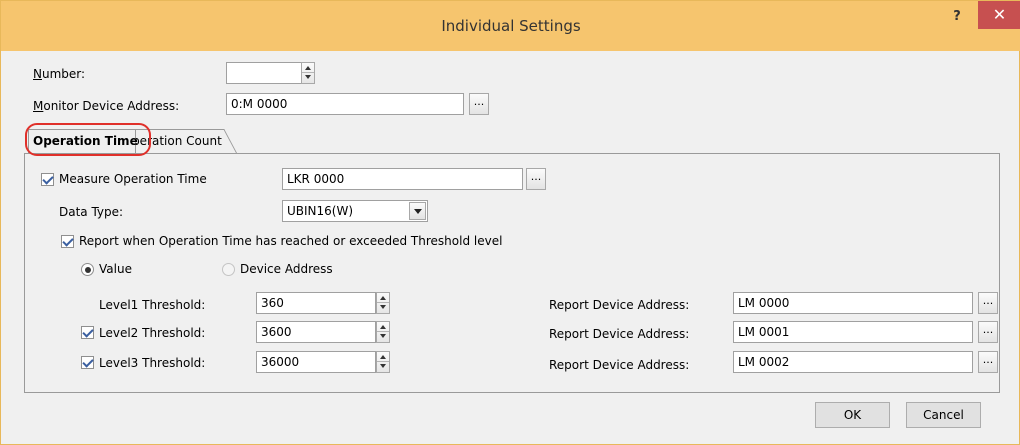  I want to click on report-threshold-checkbox, so click(67, 241).